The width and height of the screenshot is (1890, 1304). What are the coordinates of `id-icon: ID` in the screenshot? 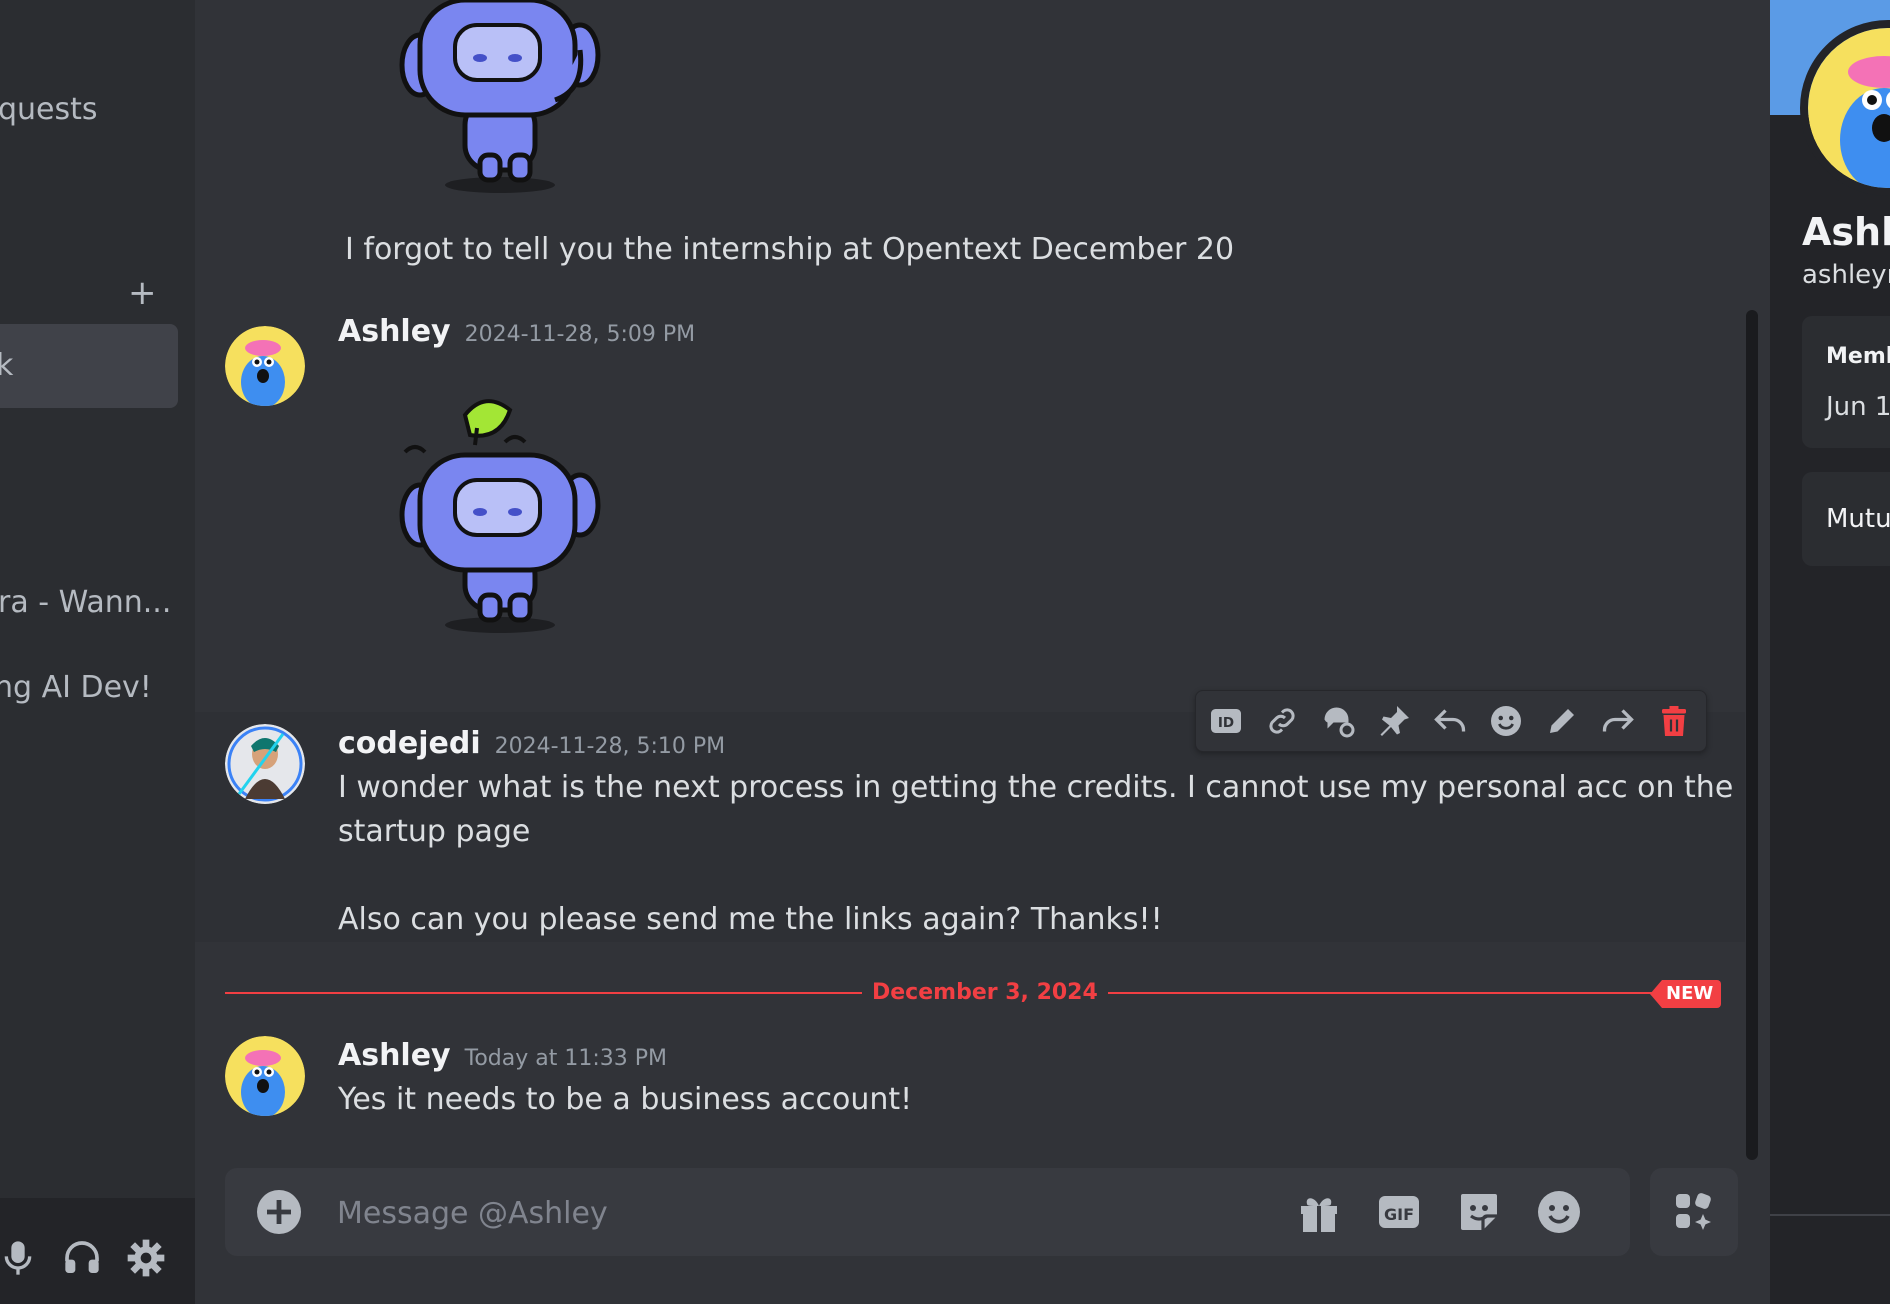 It's located at (1226, 721).